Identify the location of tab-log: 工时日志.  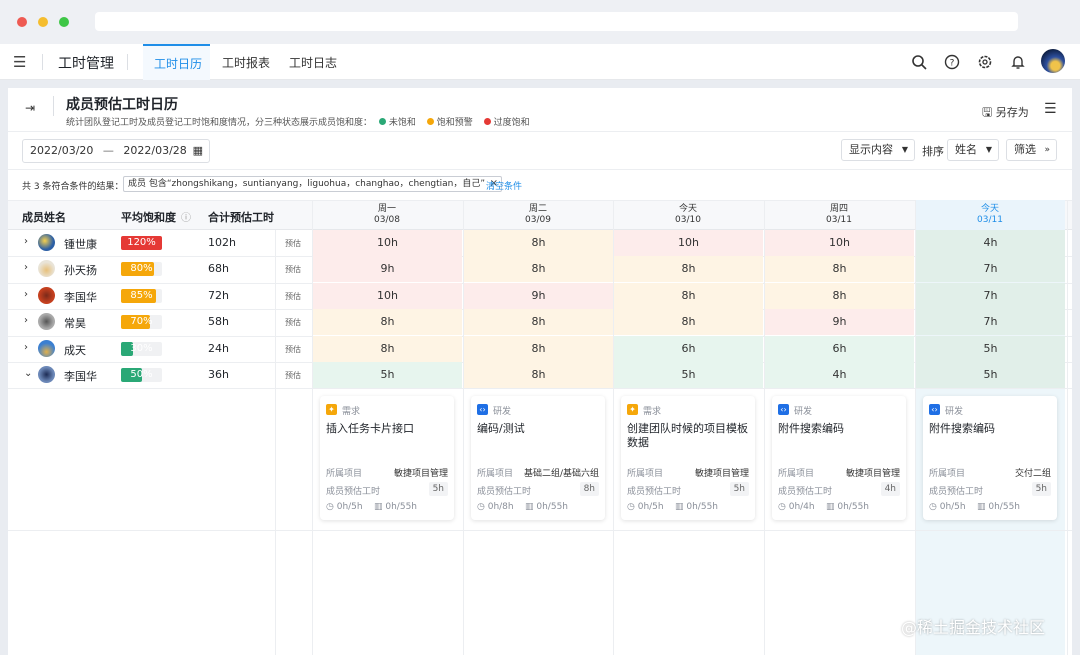
(313, 62).